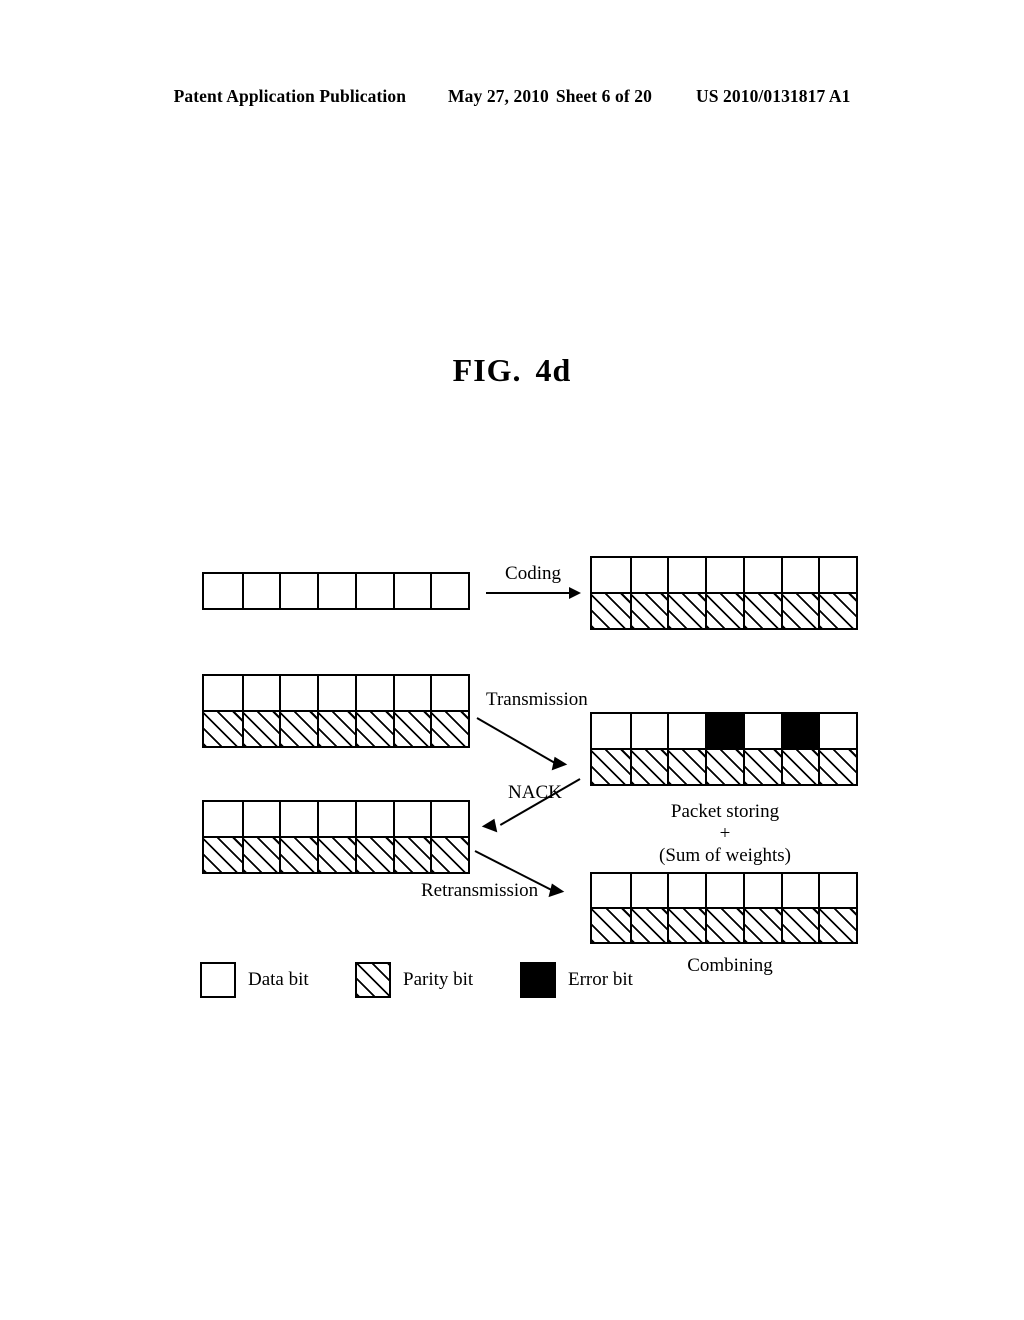 This screenshot has height=1320, width=1024. I want to click on bit-cell-error, so click(724, 731).